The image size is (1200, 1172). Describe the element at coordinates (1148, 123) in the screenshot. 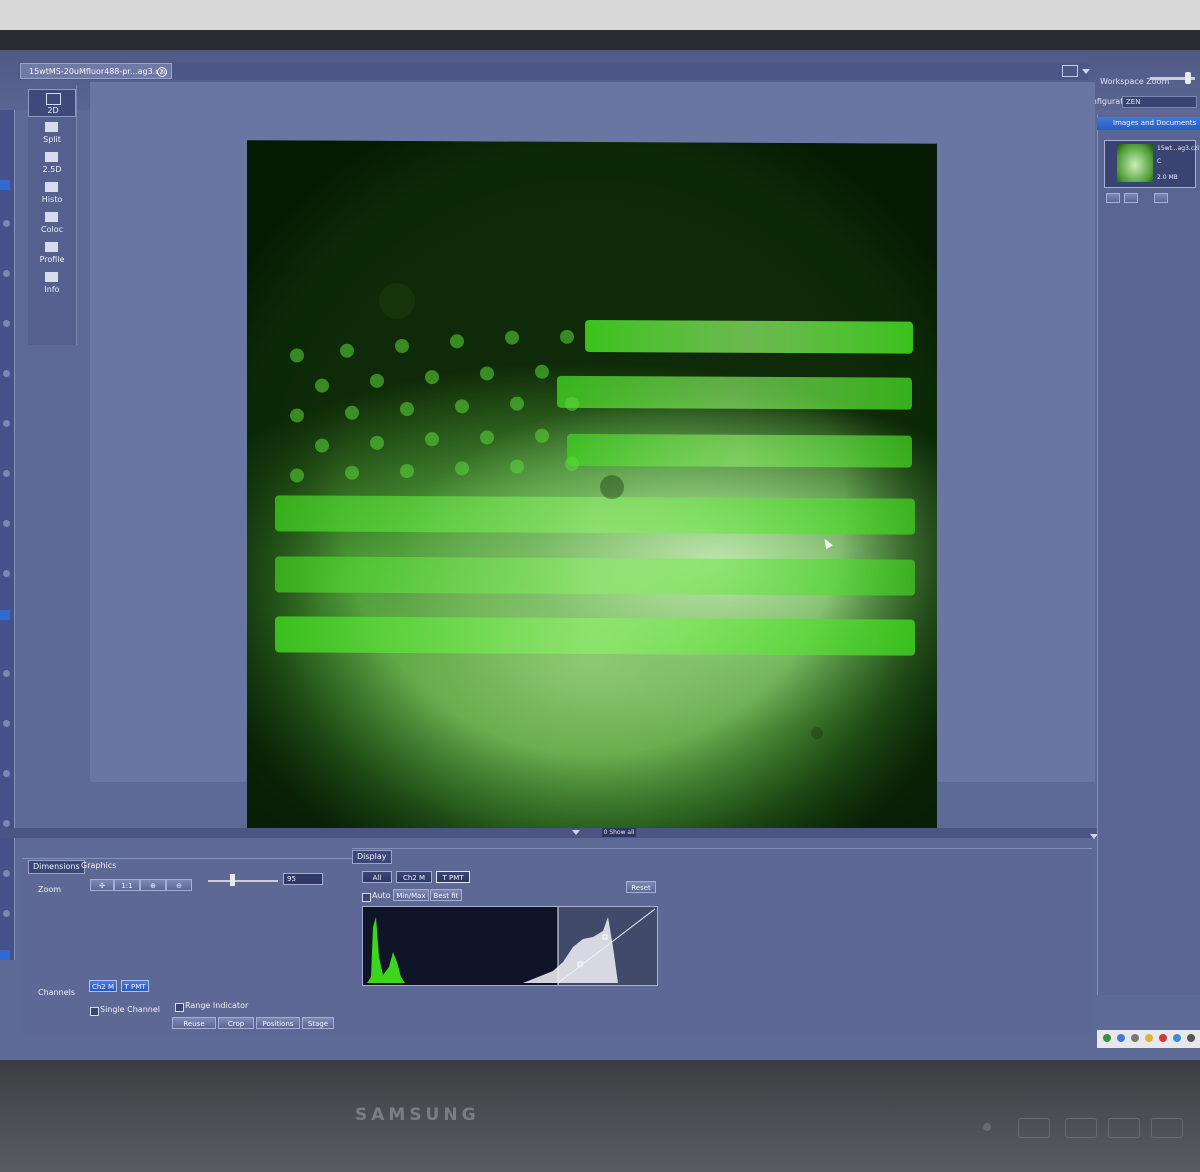

I see `images-documents-header: Images and Documents` at that location.